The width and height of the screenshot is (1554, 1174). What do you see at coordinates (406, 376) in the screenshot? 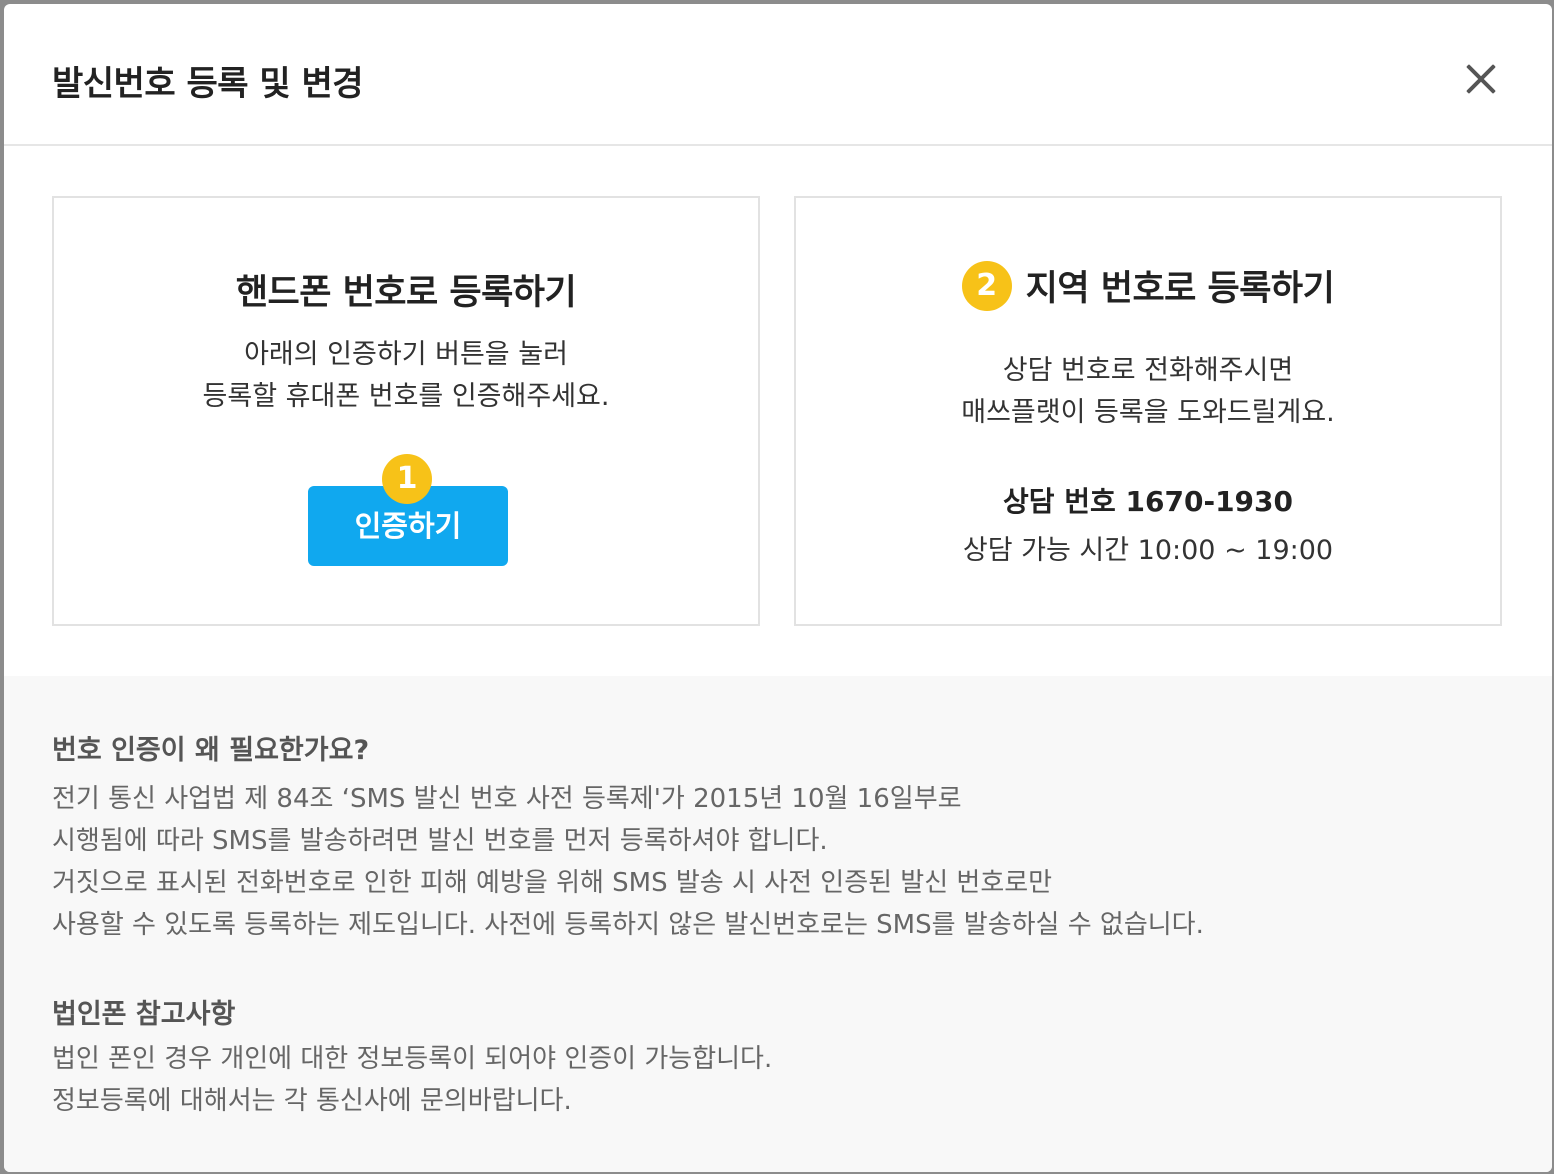
I see `mobile-registration-desc: 아래의 인증하기 버튼을 눌러 등록할 휴대폰 번호를 인증해주세요.` at bounding box center [406, 376].